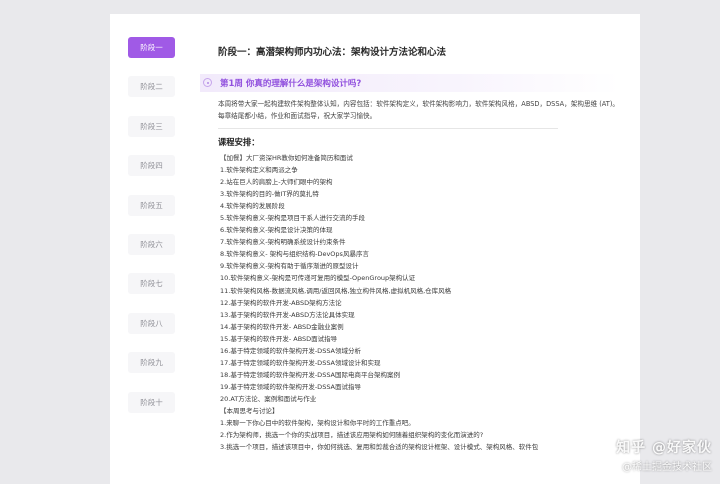  What do you see at coordinates (287, 314) in the screenshot?
I see `list-item: 13.基于架构的软件开发-ABSD方法论具体实现` at bounding box center [287, 314].